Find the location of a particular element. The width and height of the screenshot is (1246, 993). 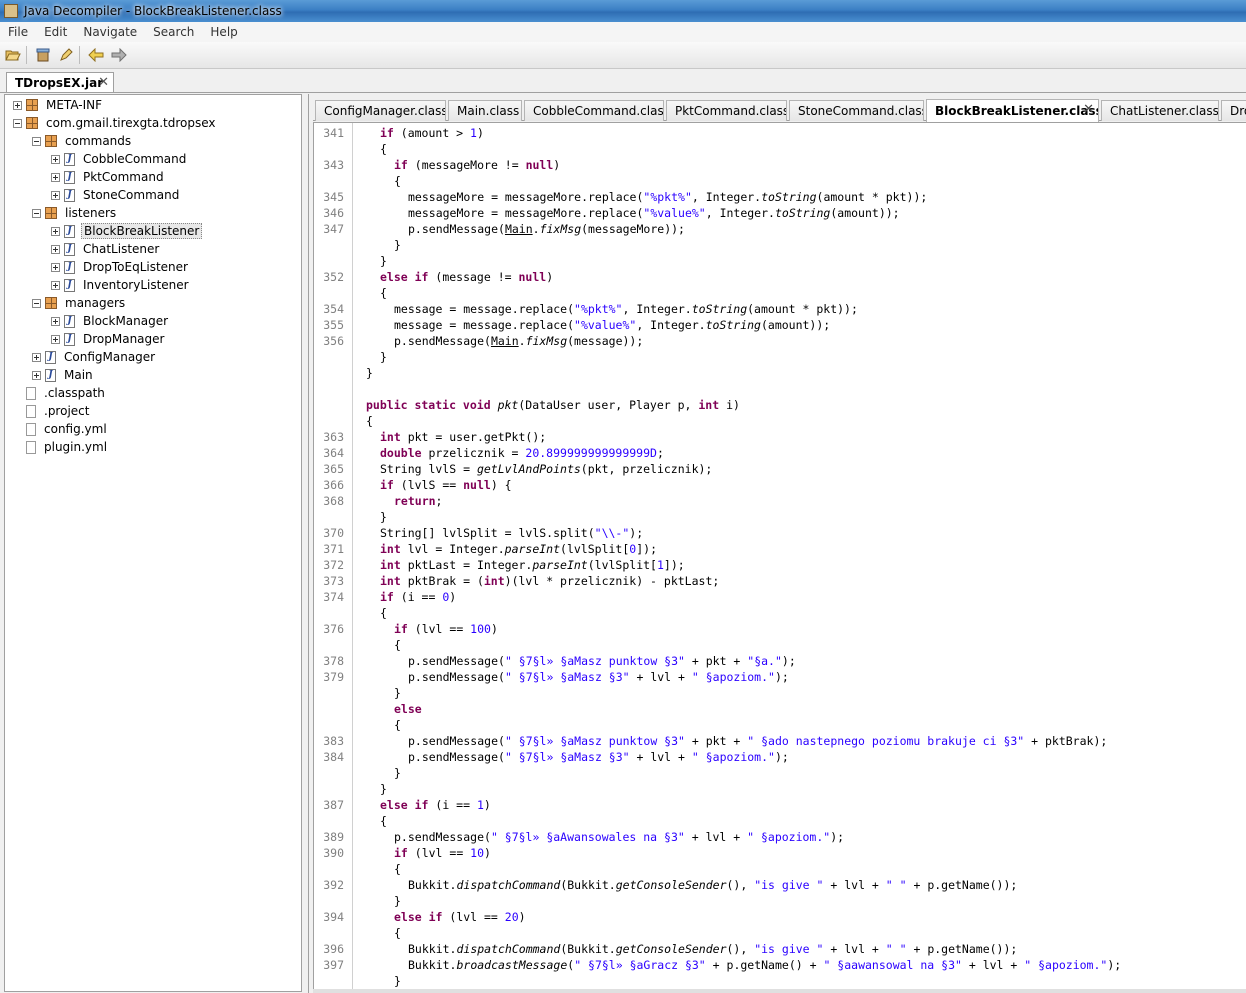

tree-node: J BlockBreakListener is located at coordinates (127, 231).